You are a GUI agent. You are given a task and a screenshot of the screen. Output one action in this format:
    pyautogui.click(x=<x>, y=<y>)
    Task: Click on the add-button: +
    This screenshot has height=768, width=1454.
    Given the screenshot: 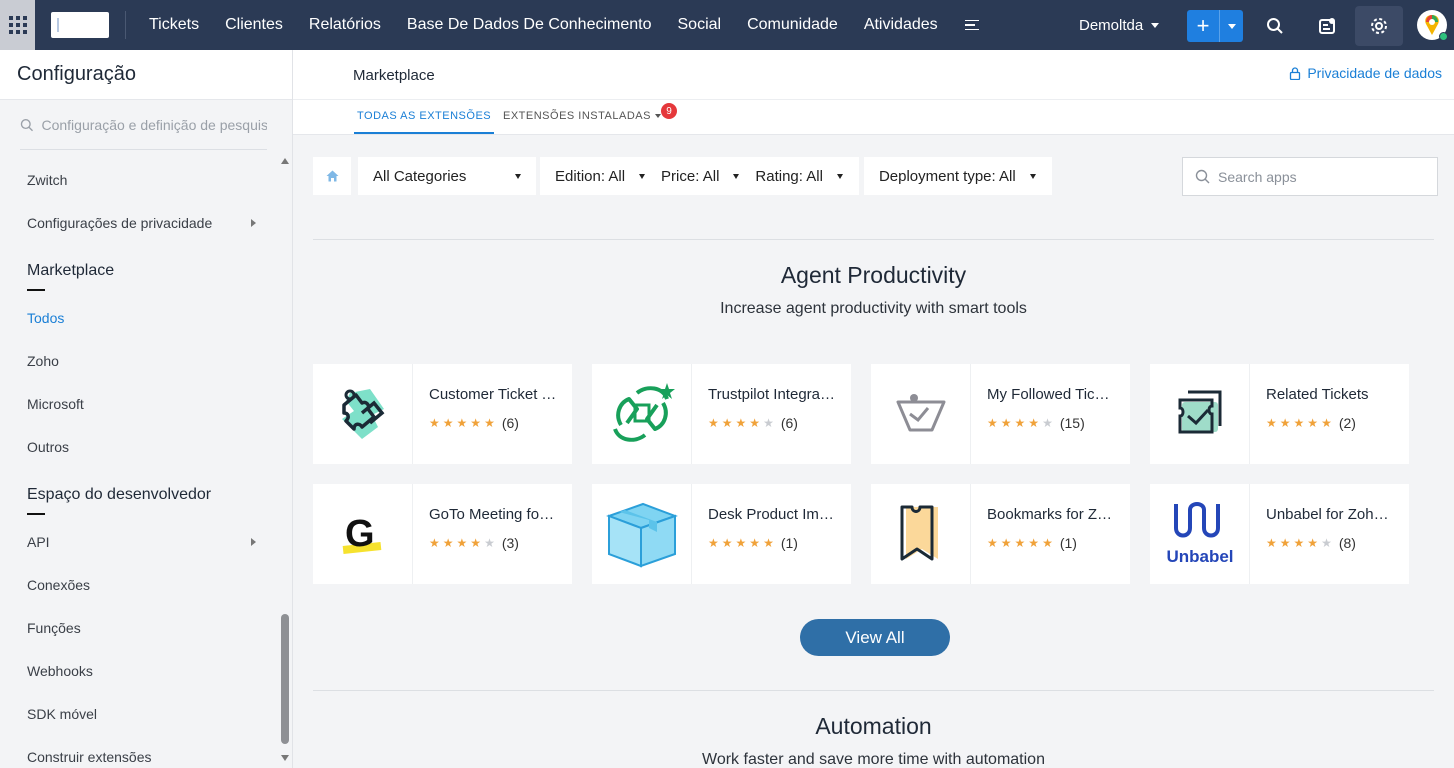 What is the action you would take?
    pyautogui.click(x=1215, y=26)
    